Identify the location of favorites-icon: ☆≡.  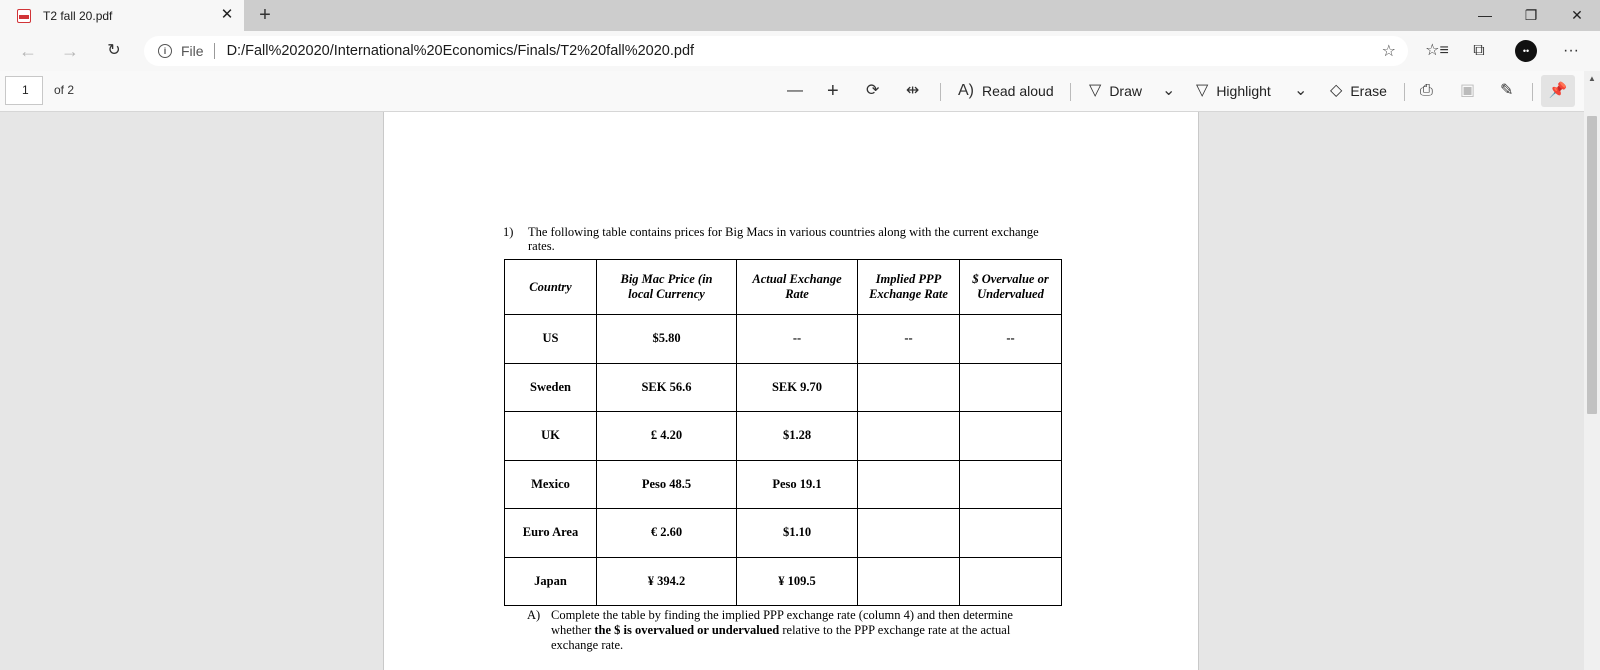
(1437, 51).